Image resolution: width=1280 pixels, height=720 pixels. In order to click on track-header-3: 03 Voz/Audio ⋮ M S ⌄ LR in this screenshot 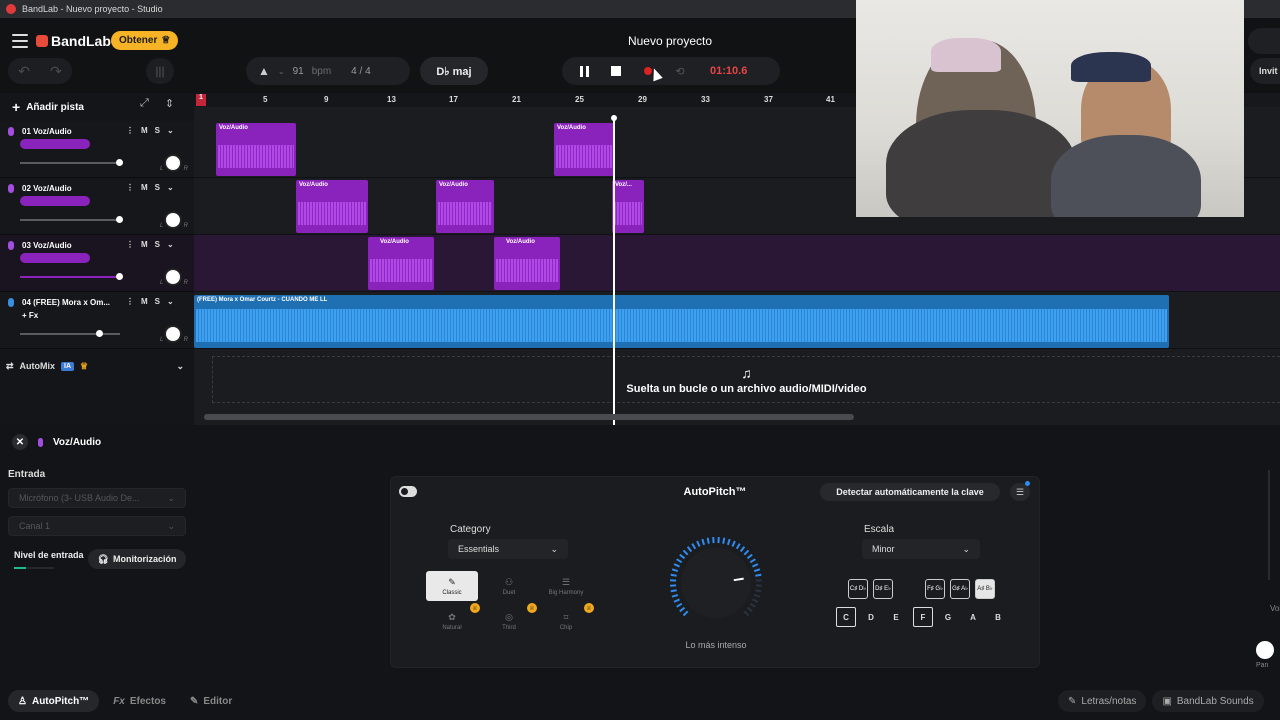, I will do `click(97, 263)`.